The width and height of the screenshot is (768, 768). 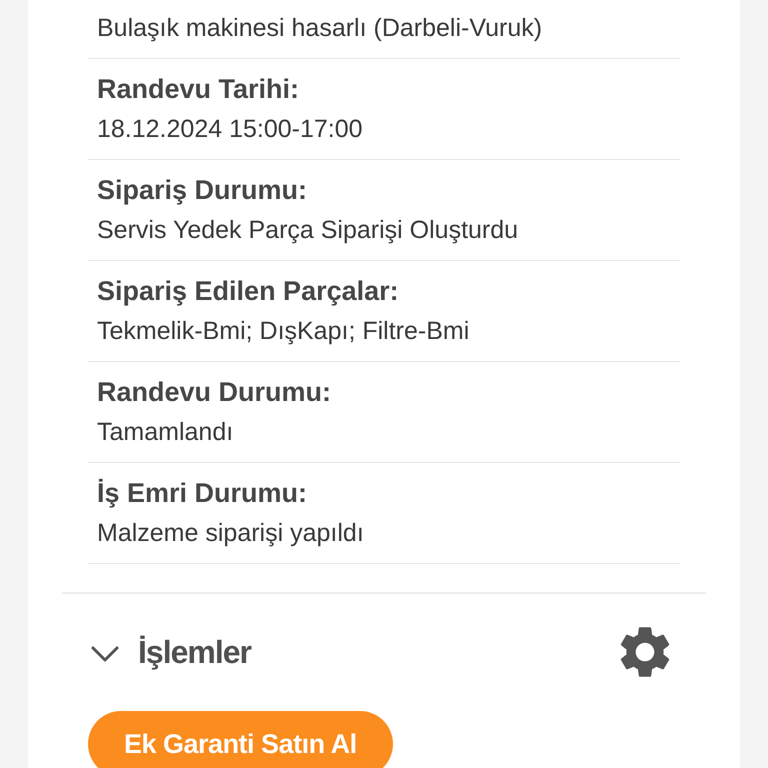 I want to click on field-value: Bulaşık makinesi hasarlı (Darbeli-Vuruk), so click(x=320, y=28).